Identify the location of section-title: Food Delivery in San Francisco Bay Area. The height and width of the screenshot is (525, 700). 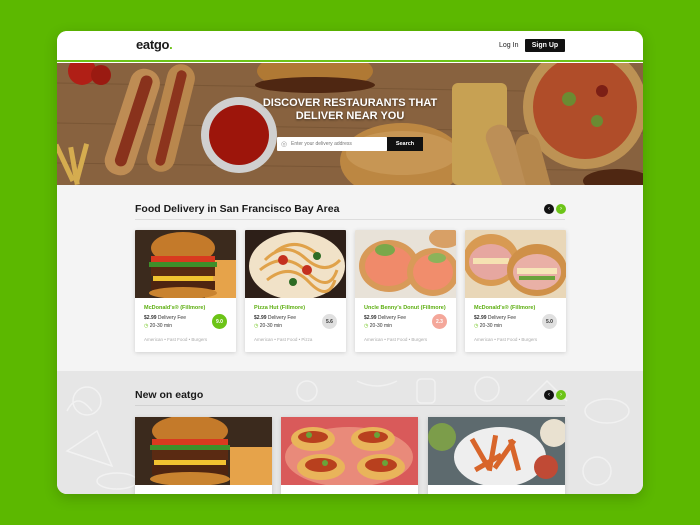
(237, 209).